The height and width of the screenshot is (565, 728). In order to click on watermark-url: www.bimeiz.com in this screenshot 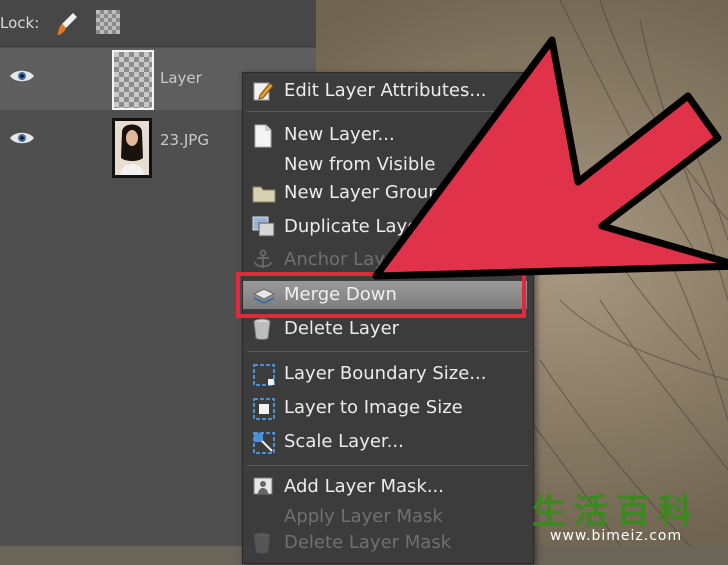, I will do `click(616, 536)`.